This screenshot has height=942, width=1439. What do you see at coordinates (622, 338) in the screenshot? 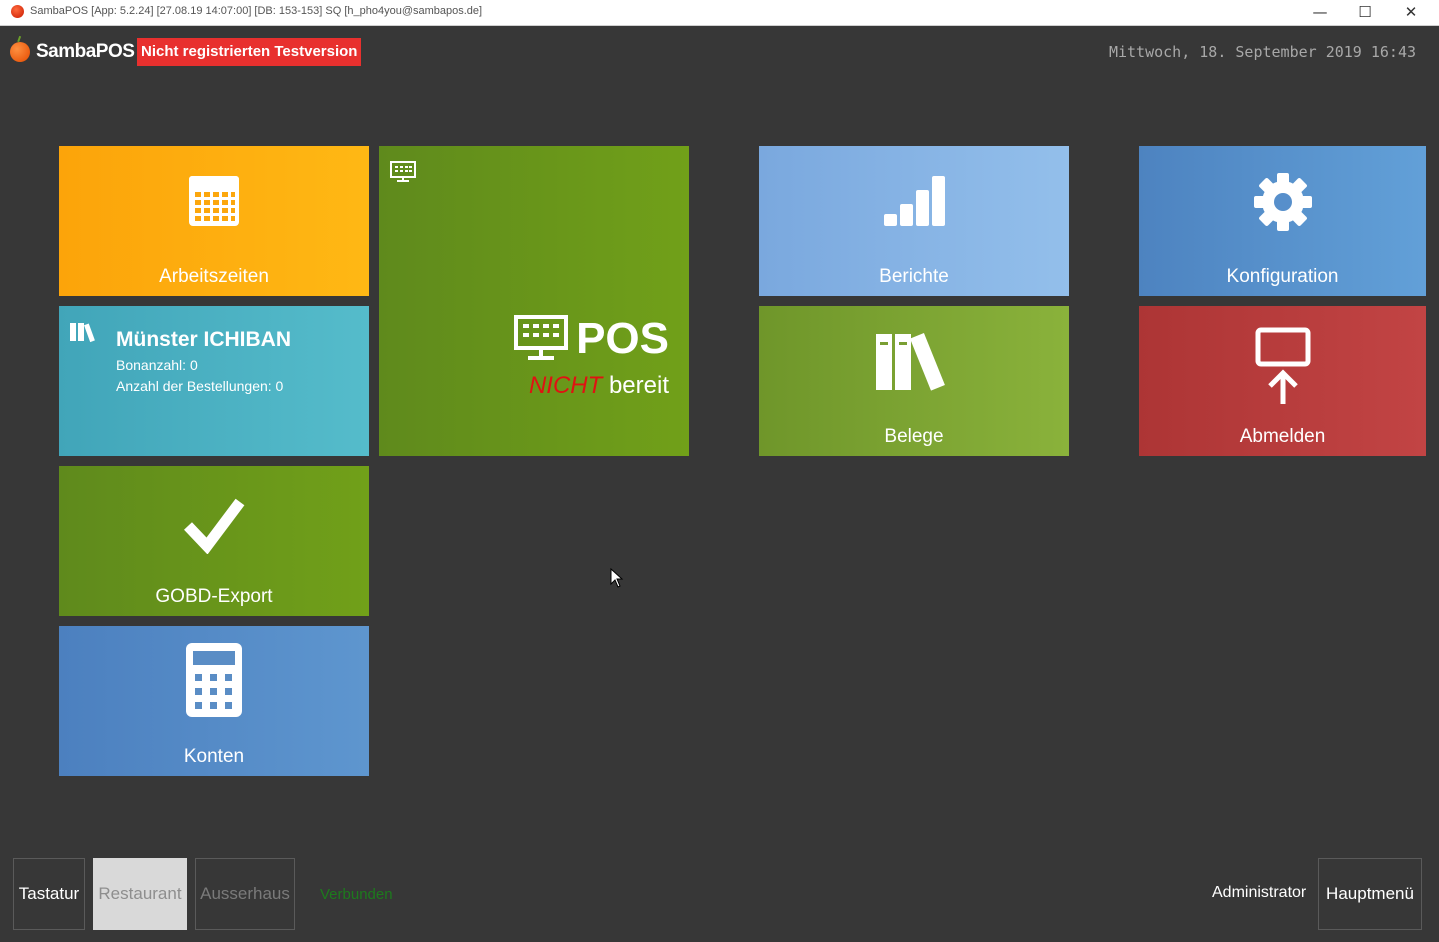
I see `pos-label: POS` at bounding box center [622, 338].